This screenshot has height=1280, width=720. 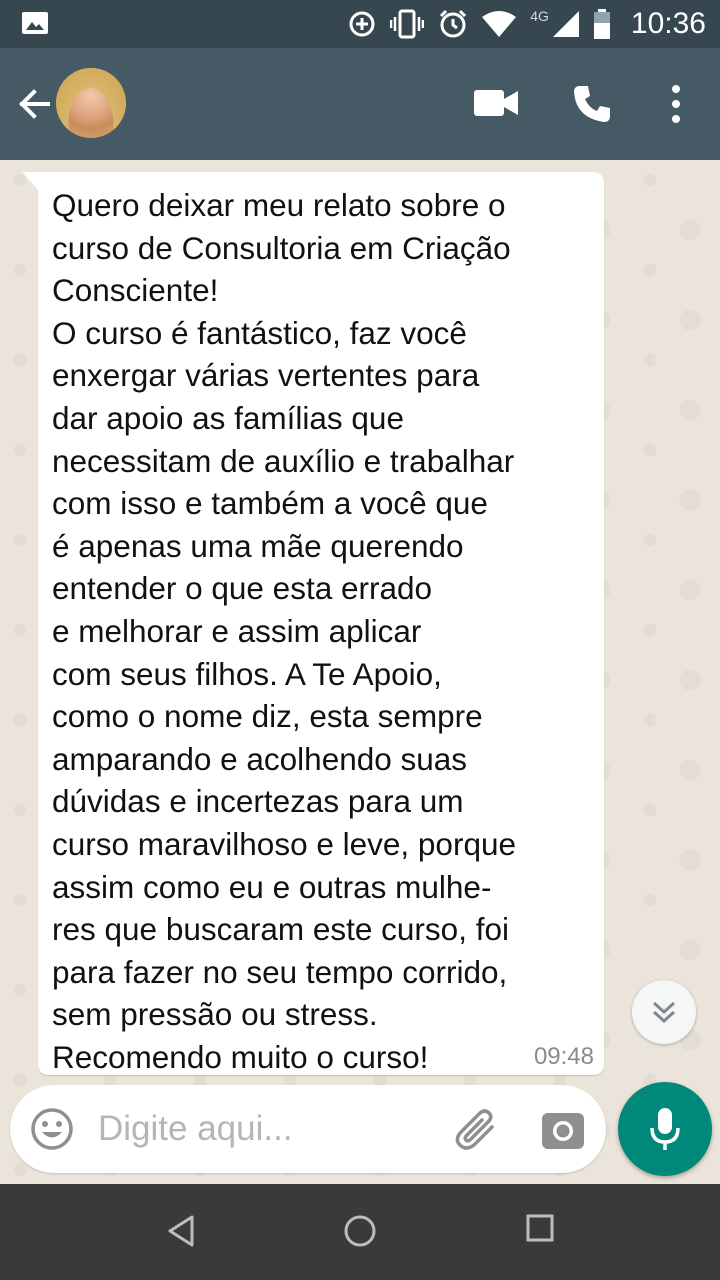 I want to click on status-bar: 4G 10:36, so click(x=360, y=24).